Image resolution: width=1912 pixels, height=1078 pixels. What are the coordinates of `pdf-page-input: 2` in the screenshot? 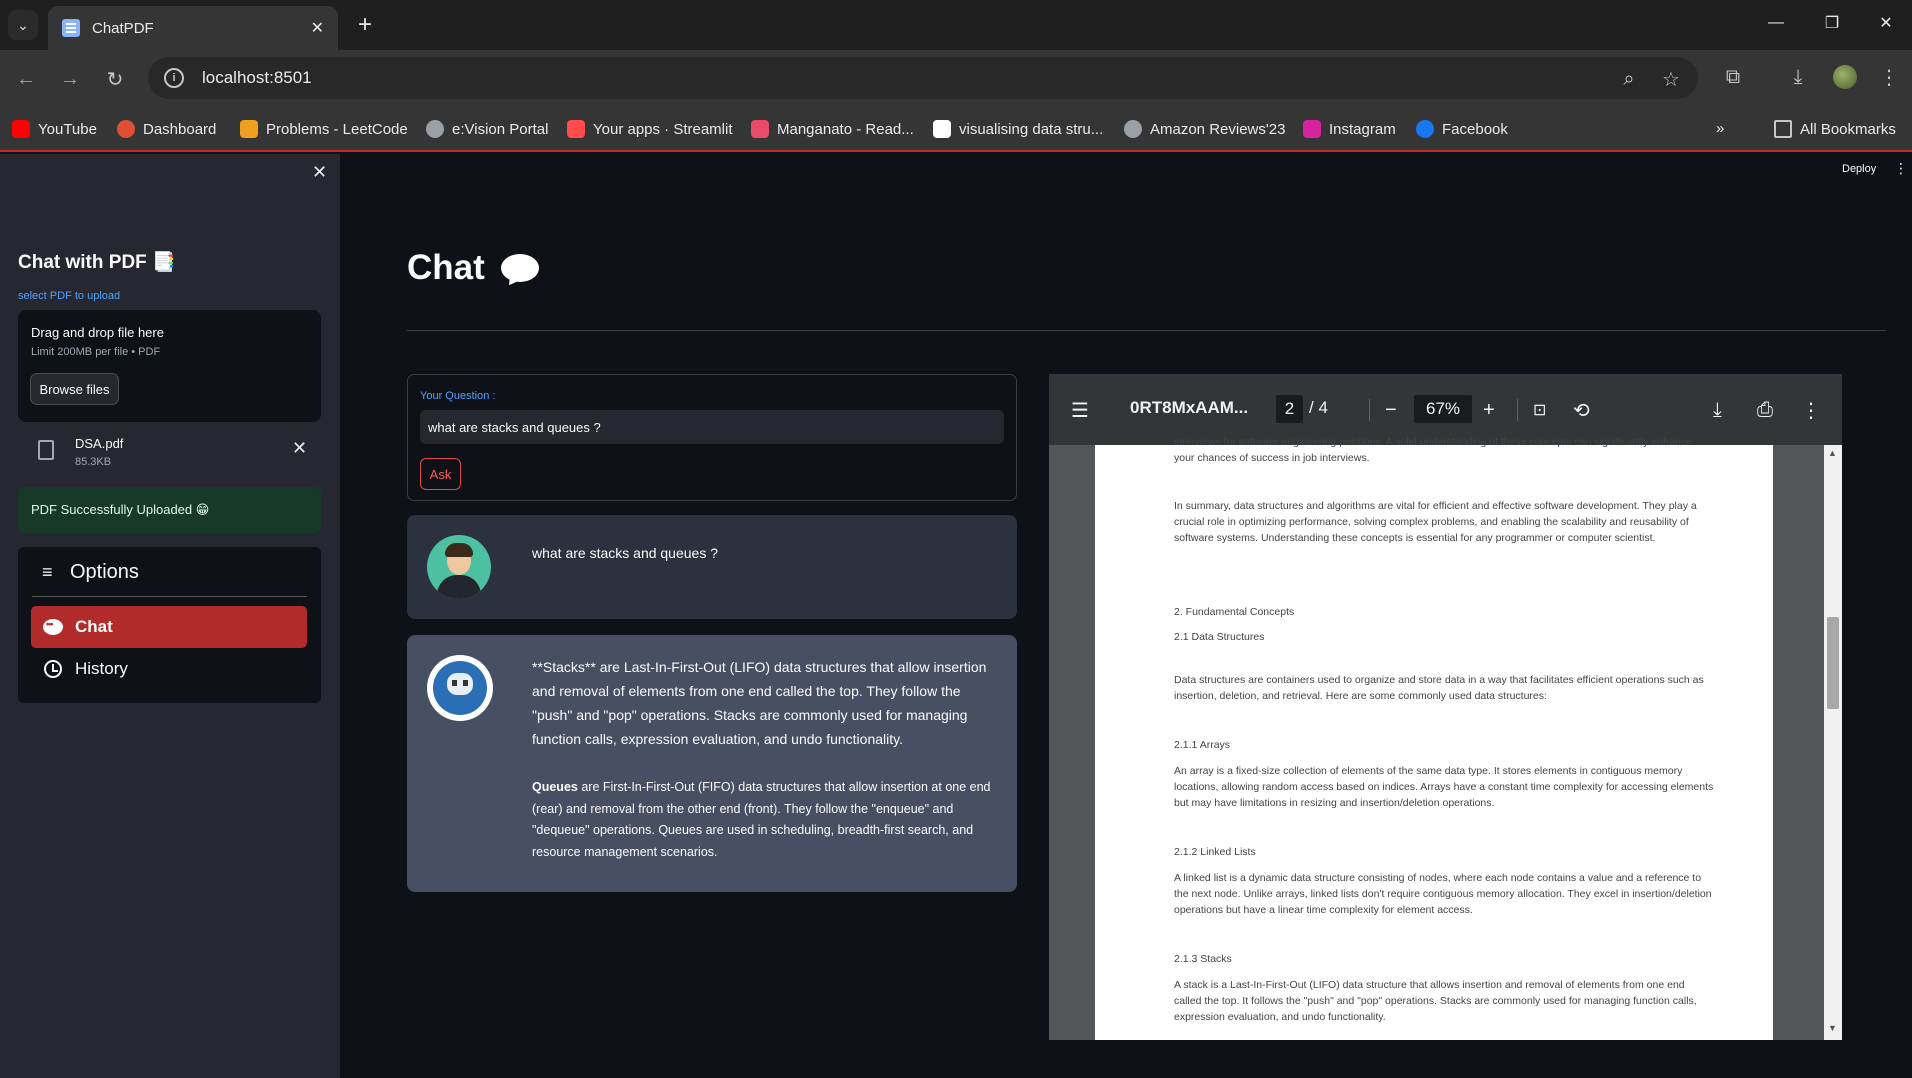 It's located at (1289, 409).